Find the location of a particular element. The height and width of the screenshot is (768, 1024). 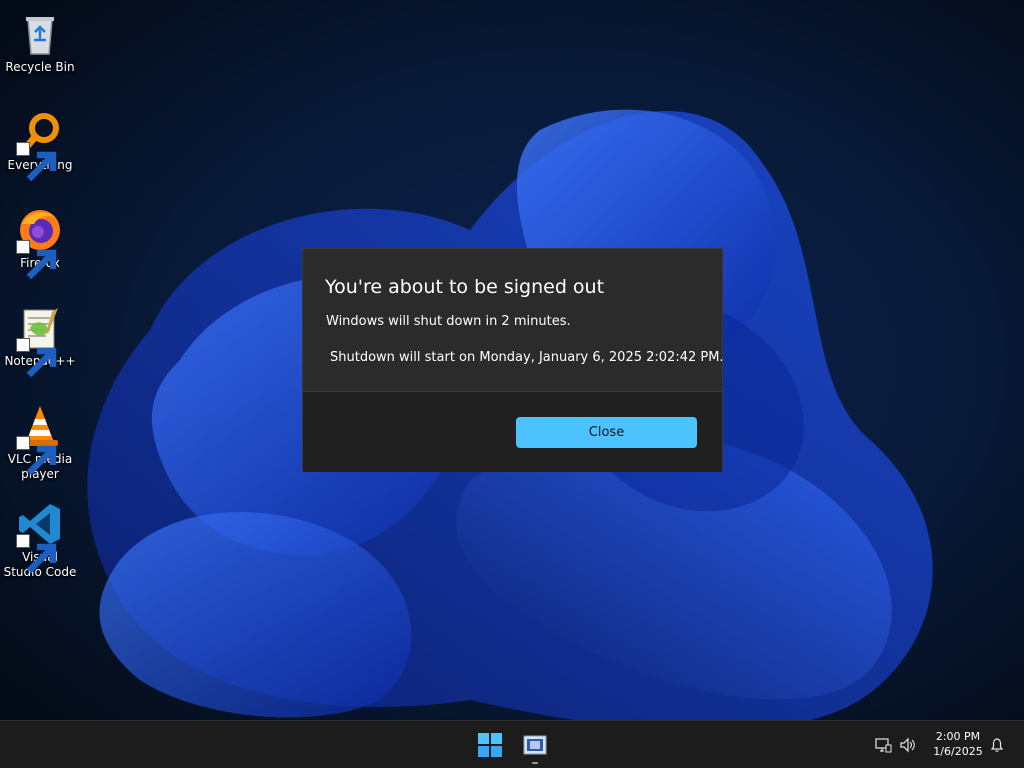

desktop-icon-vlc: VLC media player is located at coordinates (40, 441).